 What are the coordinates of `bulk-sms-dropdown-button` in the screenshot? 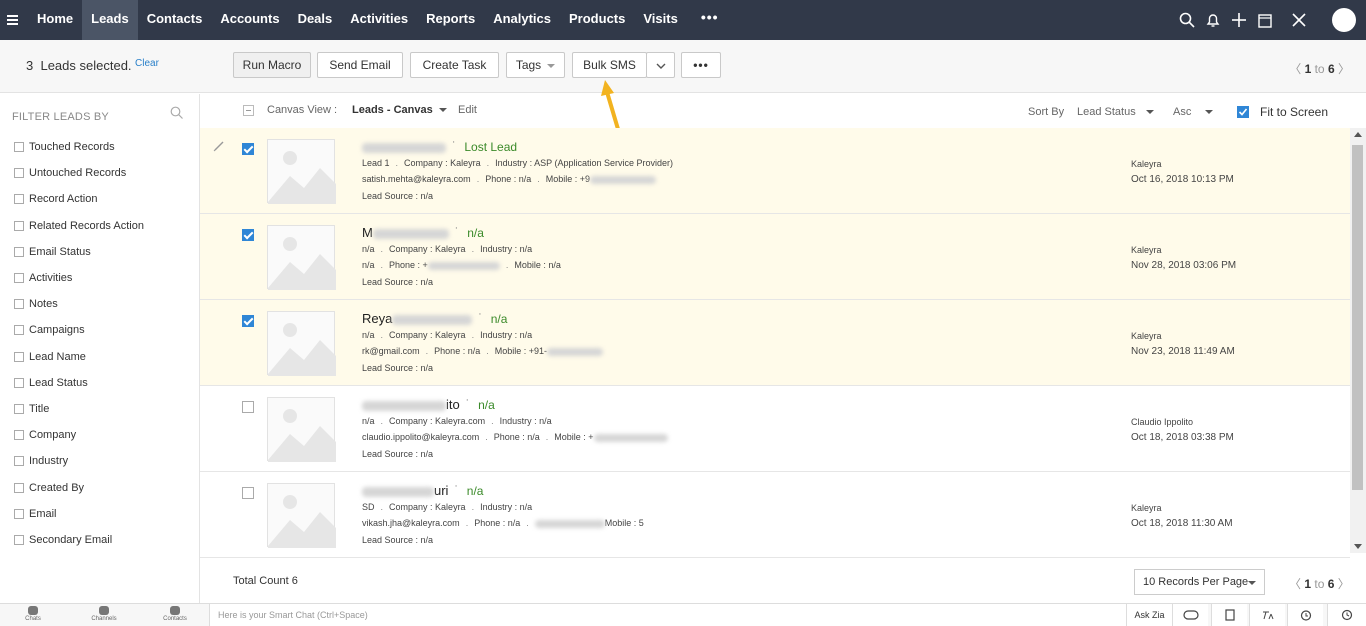 It's located at (660, 65).